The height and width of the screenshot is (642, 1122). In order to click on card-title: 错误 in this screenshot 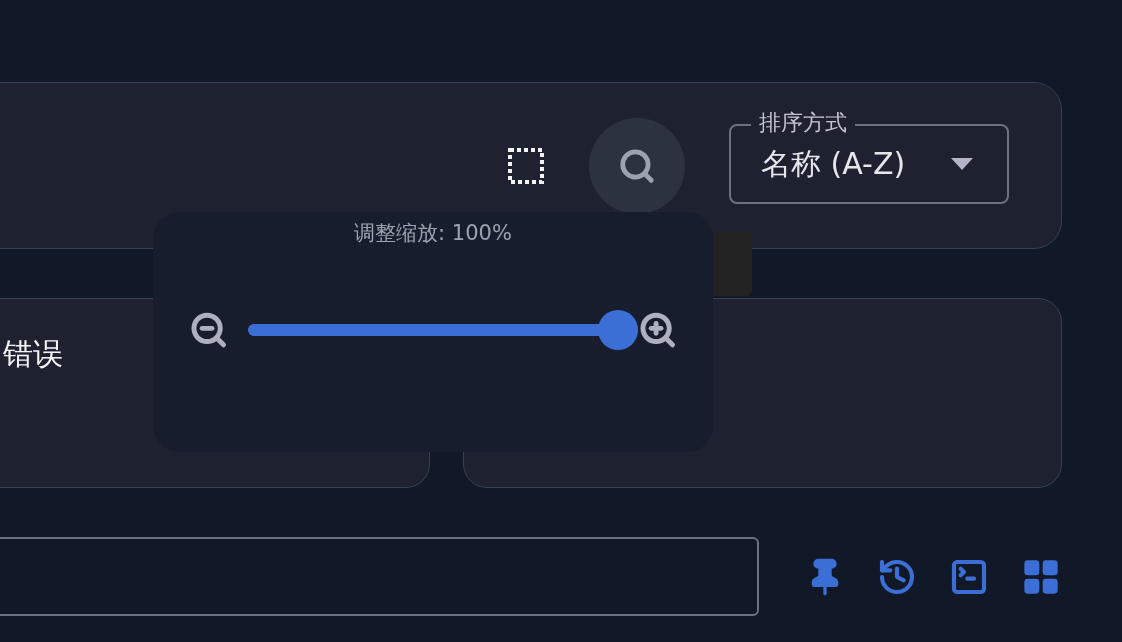, I will do `click(33, 353)`.